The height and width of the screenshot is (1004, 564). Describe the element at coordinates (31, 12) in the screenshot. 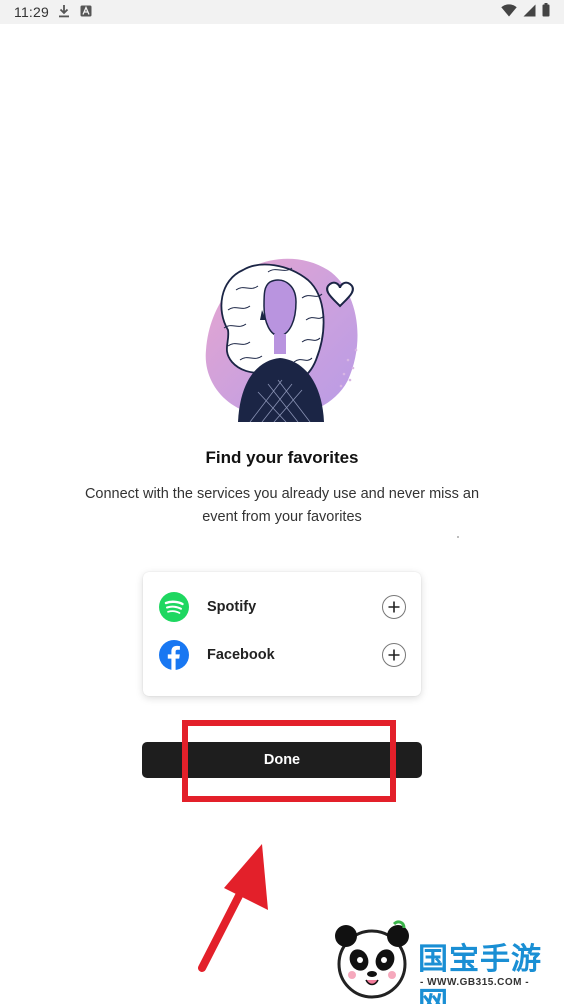

I see `status-time: 11:29` at that location.